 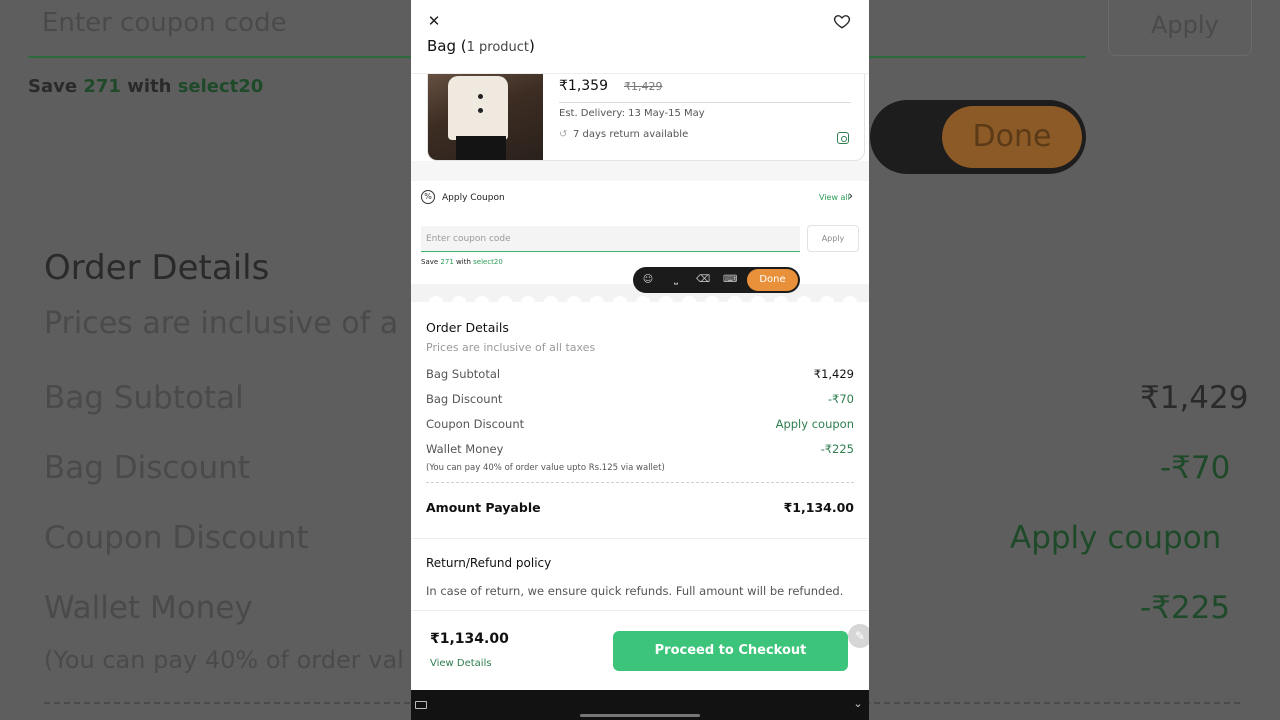 What do you see at coordinates (511, 347) in the screenshot?
I see `order-details-subtitle: Prices are inclusive of all taxes` at bounding box center [511, 347].